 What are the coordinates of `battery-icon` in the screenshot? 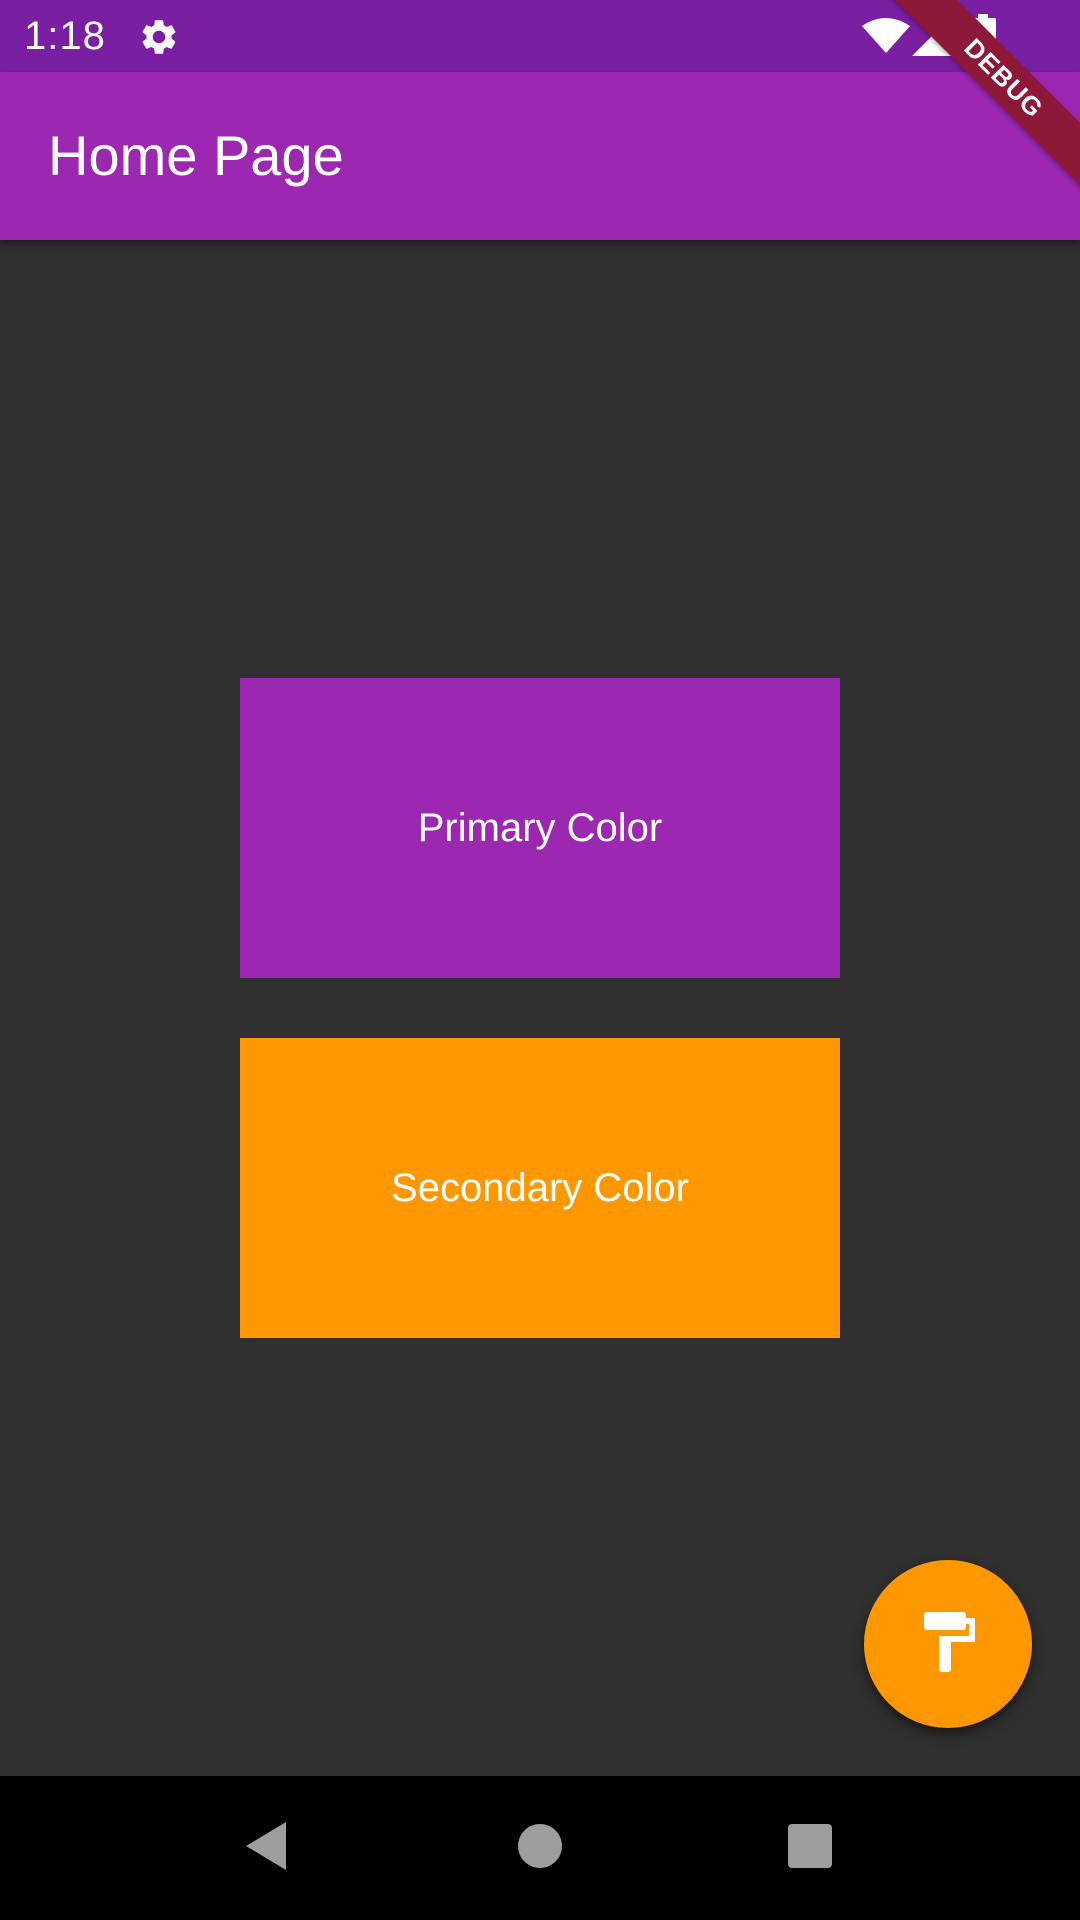 It's located at (983, 36).